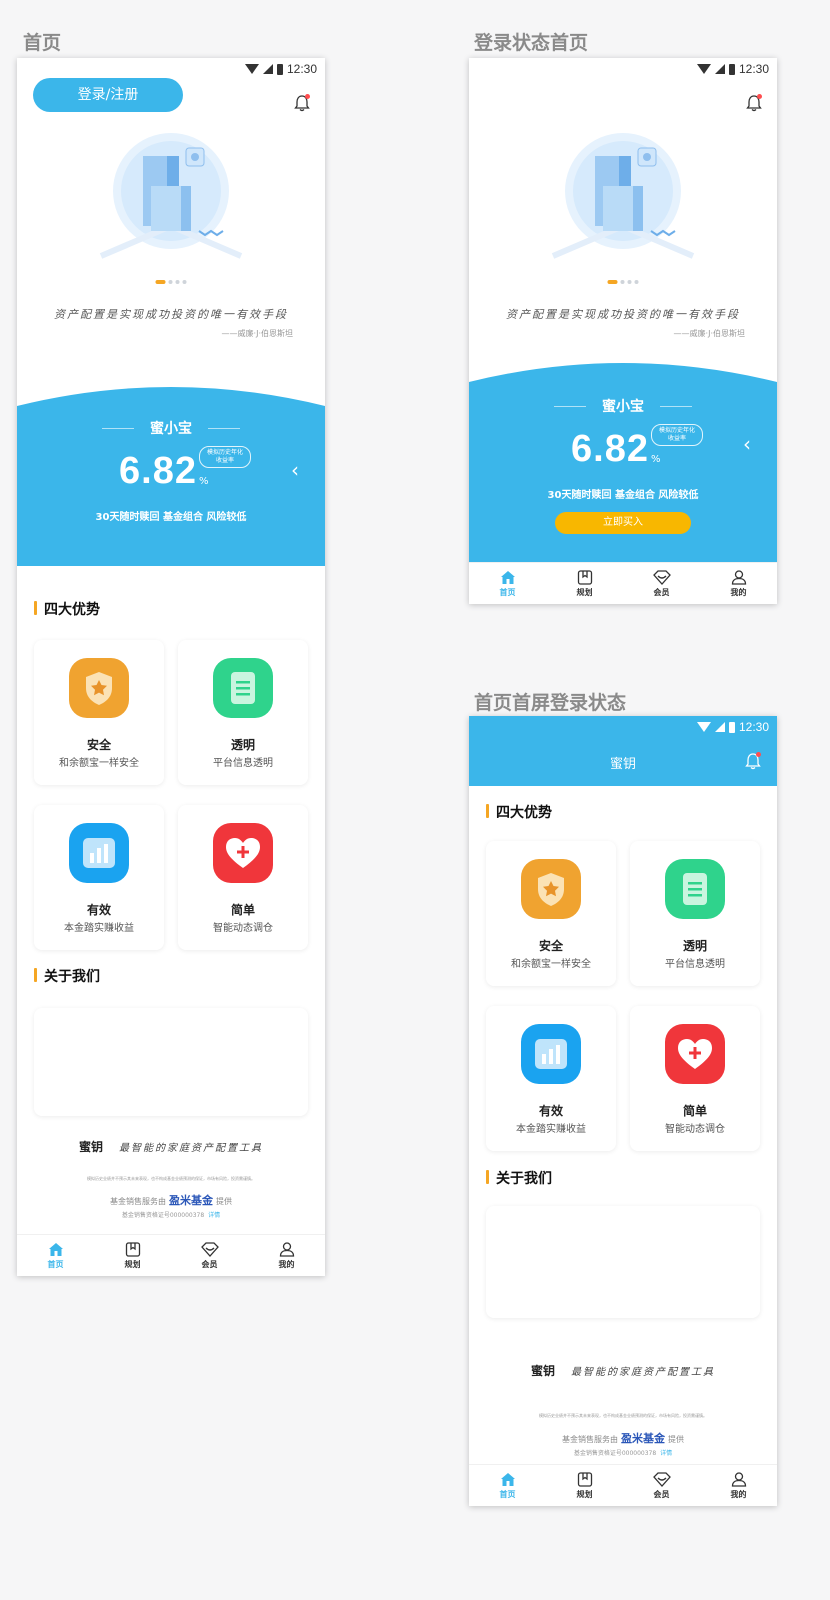 The width and height of the screenshot is (830, 1600). What do you see at coordinates (623, 367) in the screenshot?
I see `banner-curve` at bounding box center [623, 367].